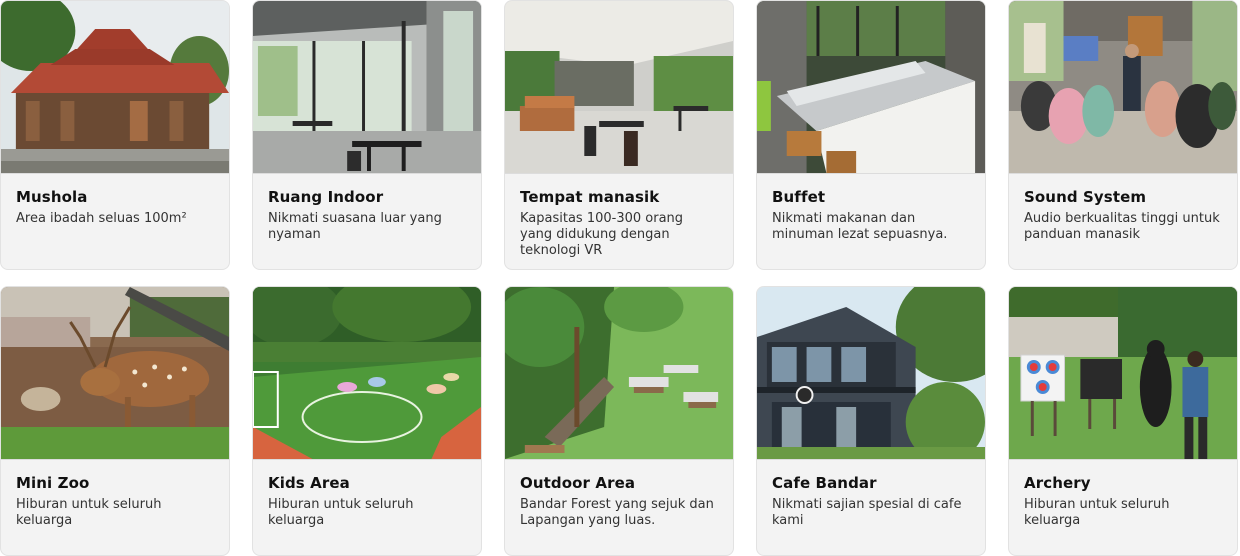 Image resolution: width=1240 pixels, height=556 pixels. I want to click on manasik-hall-photo, so click(619, 87).